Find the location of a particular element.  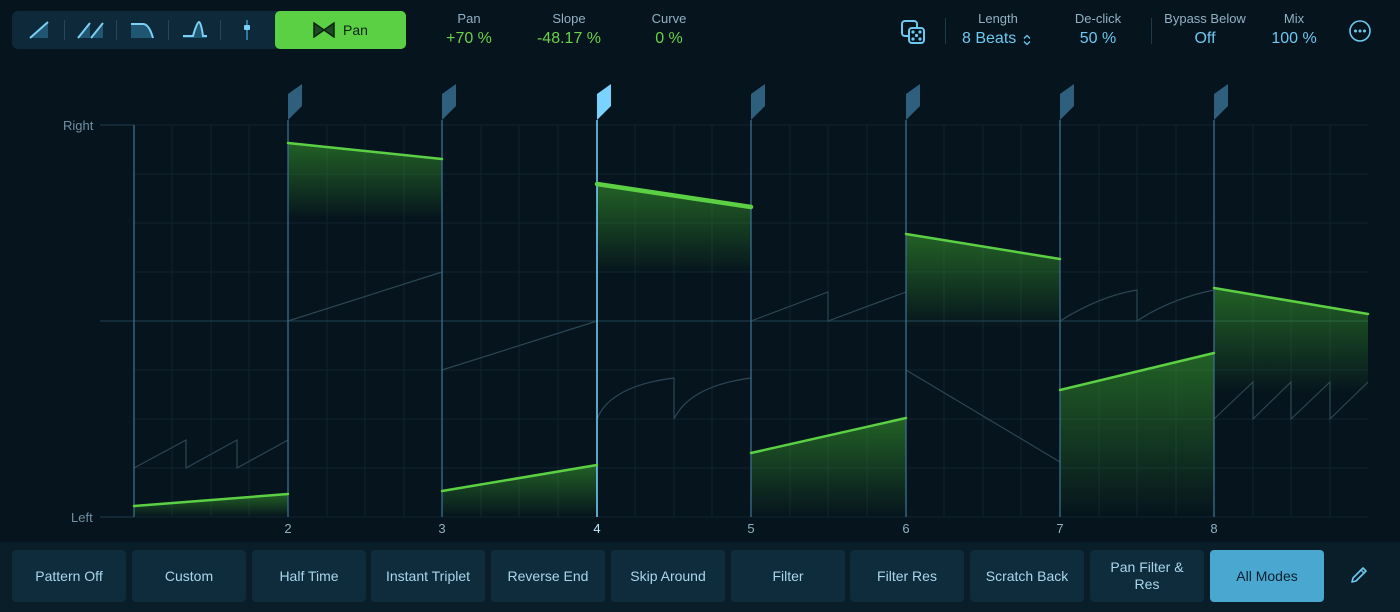

beat-5-flag is located at coordinates (758, 102).